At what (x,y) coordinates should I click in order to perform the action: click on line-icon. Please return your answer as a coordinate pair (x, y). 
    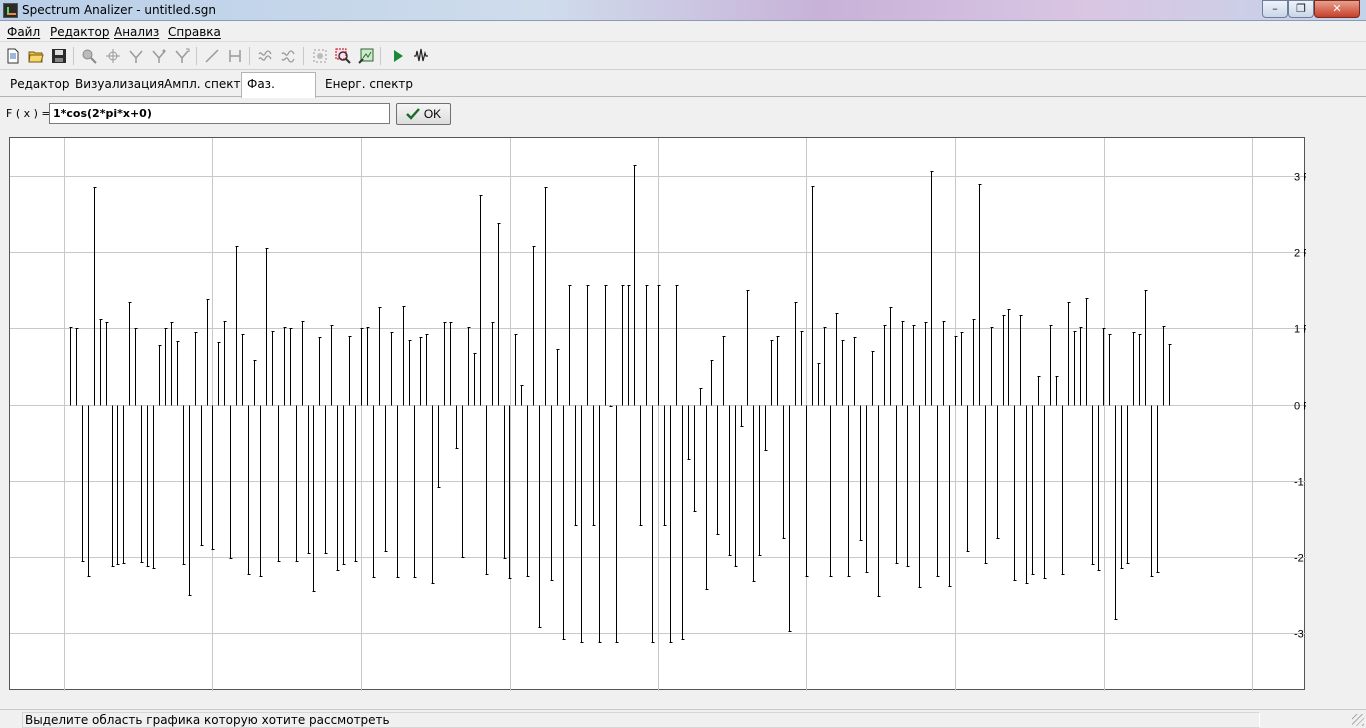
    Looking at the image, I should click on (212, 56).